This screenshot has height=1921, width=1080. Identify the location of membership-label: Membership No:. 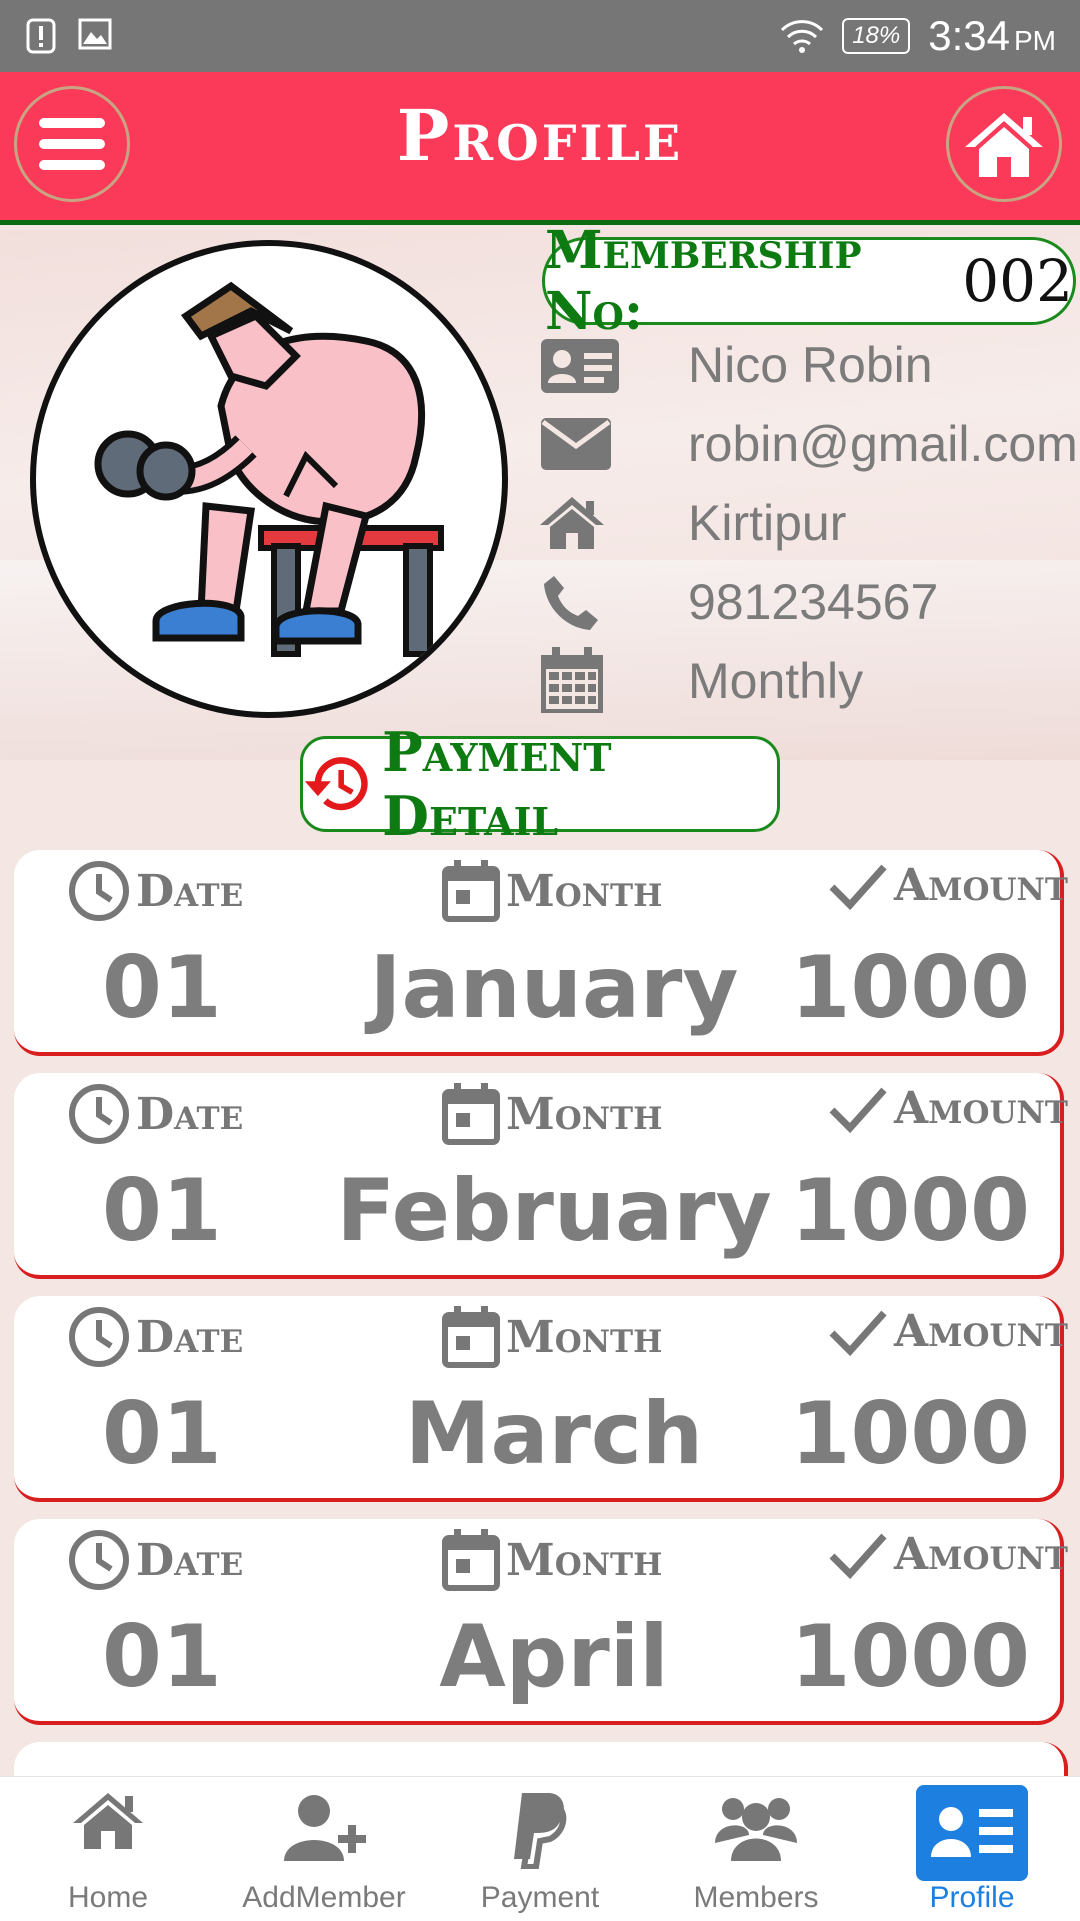
(703, 281).